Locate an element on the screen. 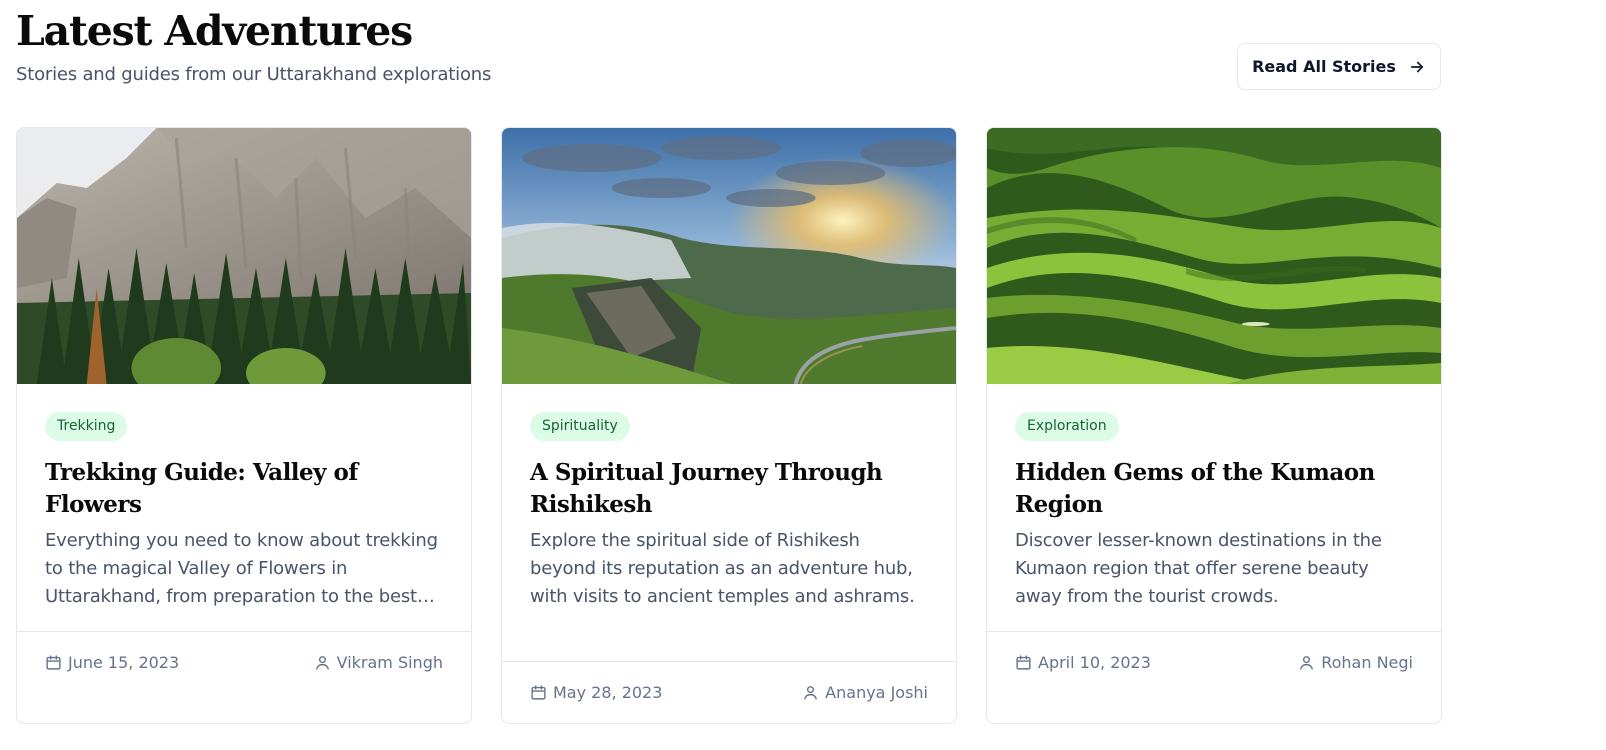 The height and width of the screenshot is (750, 1606). story-title: A Spiritual Journey Through Rishikesh is located at coordinates (729, 489).